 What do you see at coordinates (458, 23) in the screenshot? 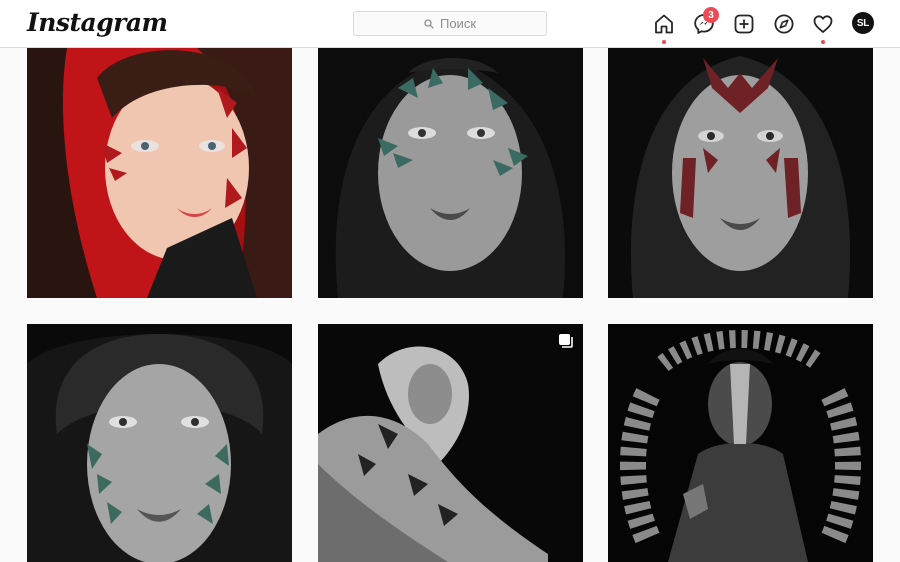
I see `search-placeholder: Поиск` at bounding box center [458, 23].